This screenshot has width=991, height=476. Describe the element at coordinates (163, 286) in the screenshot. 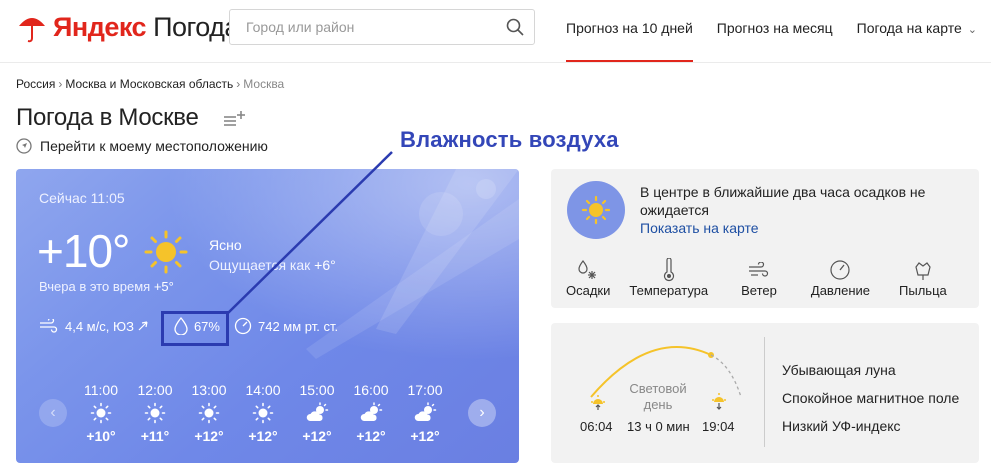

I see `yesterday-value: +5°` at that location.